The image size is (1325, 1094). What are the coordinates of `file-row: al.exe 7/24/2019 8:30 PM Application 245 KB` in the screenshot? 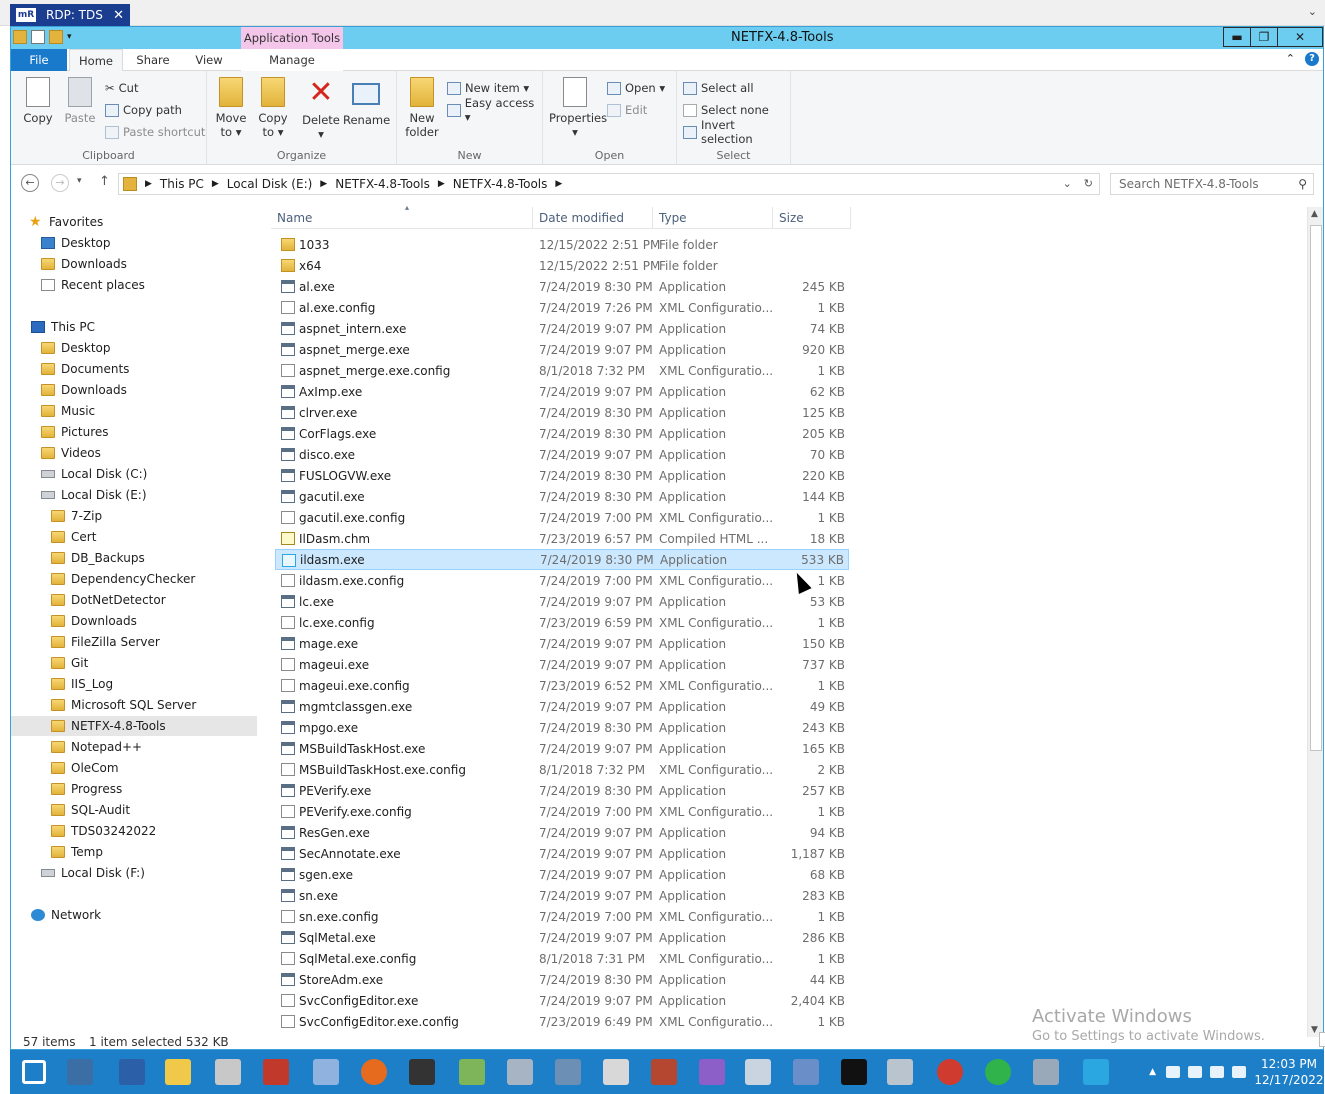 It's located at (562, 286).